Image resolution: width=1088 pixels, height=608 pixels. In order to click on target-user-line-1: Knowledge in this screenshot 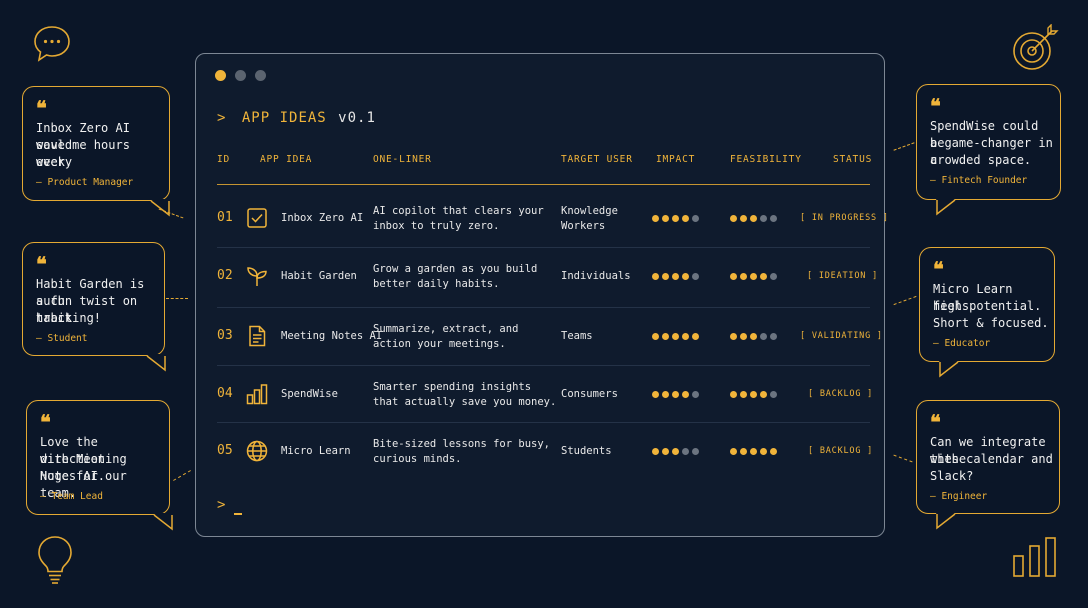, I will do `click(589, 211)`.